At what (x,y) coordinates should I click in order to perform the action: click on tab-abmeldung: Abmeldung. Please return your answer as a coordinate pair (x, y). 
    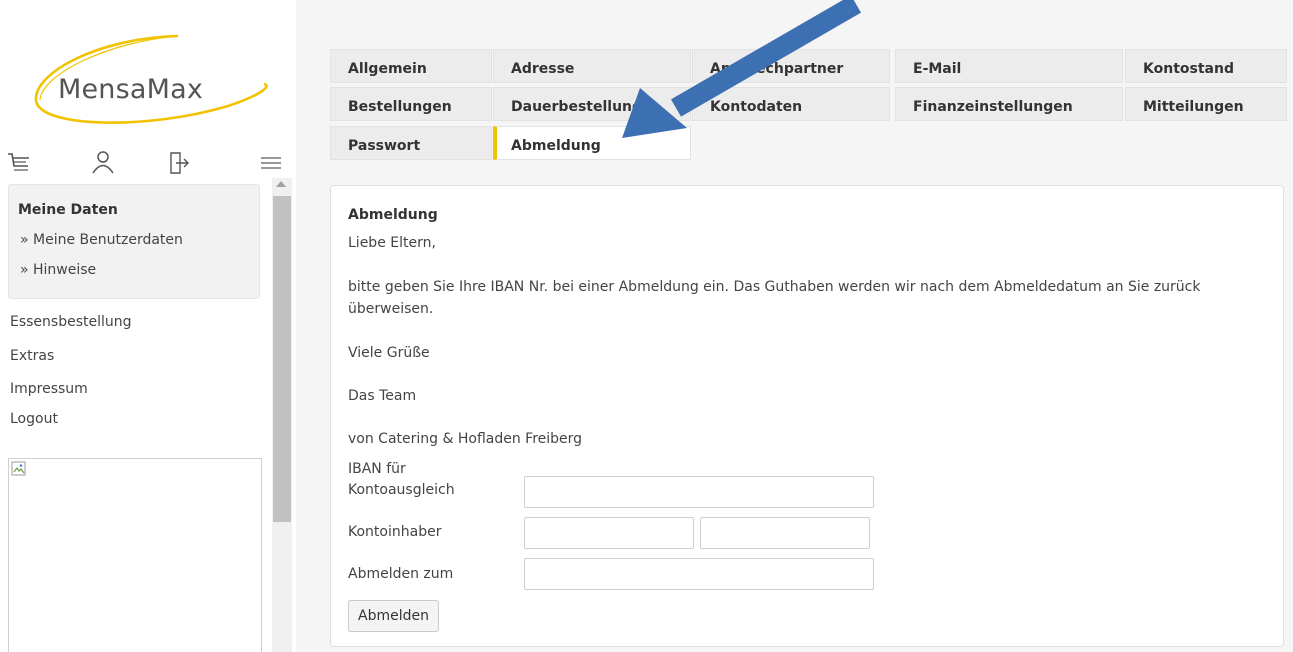
    Looking at the image, I should click on (592, 143).